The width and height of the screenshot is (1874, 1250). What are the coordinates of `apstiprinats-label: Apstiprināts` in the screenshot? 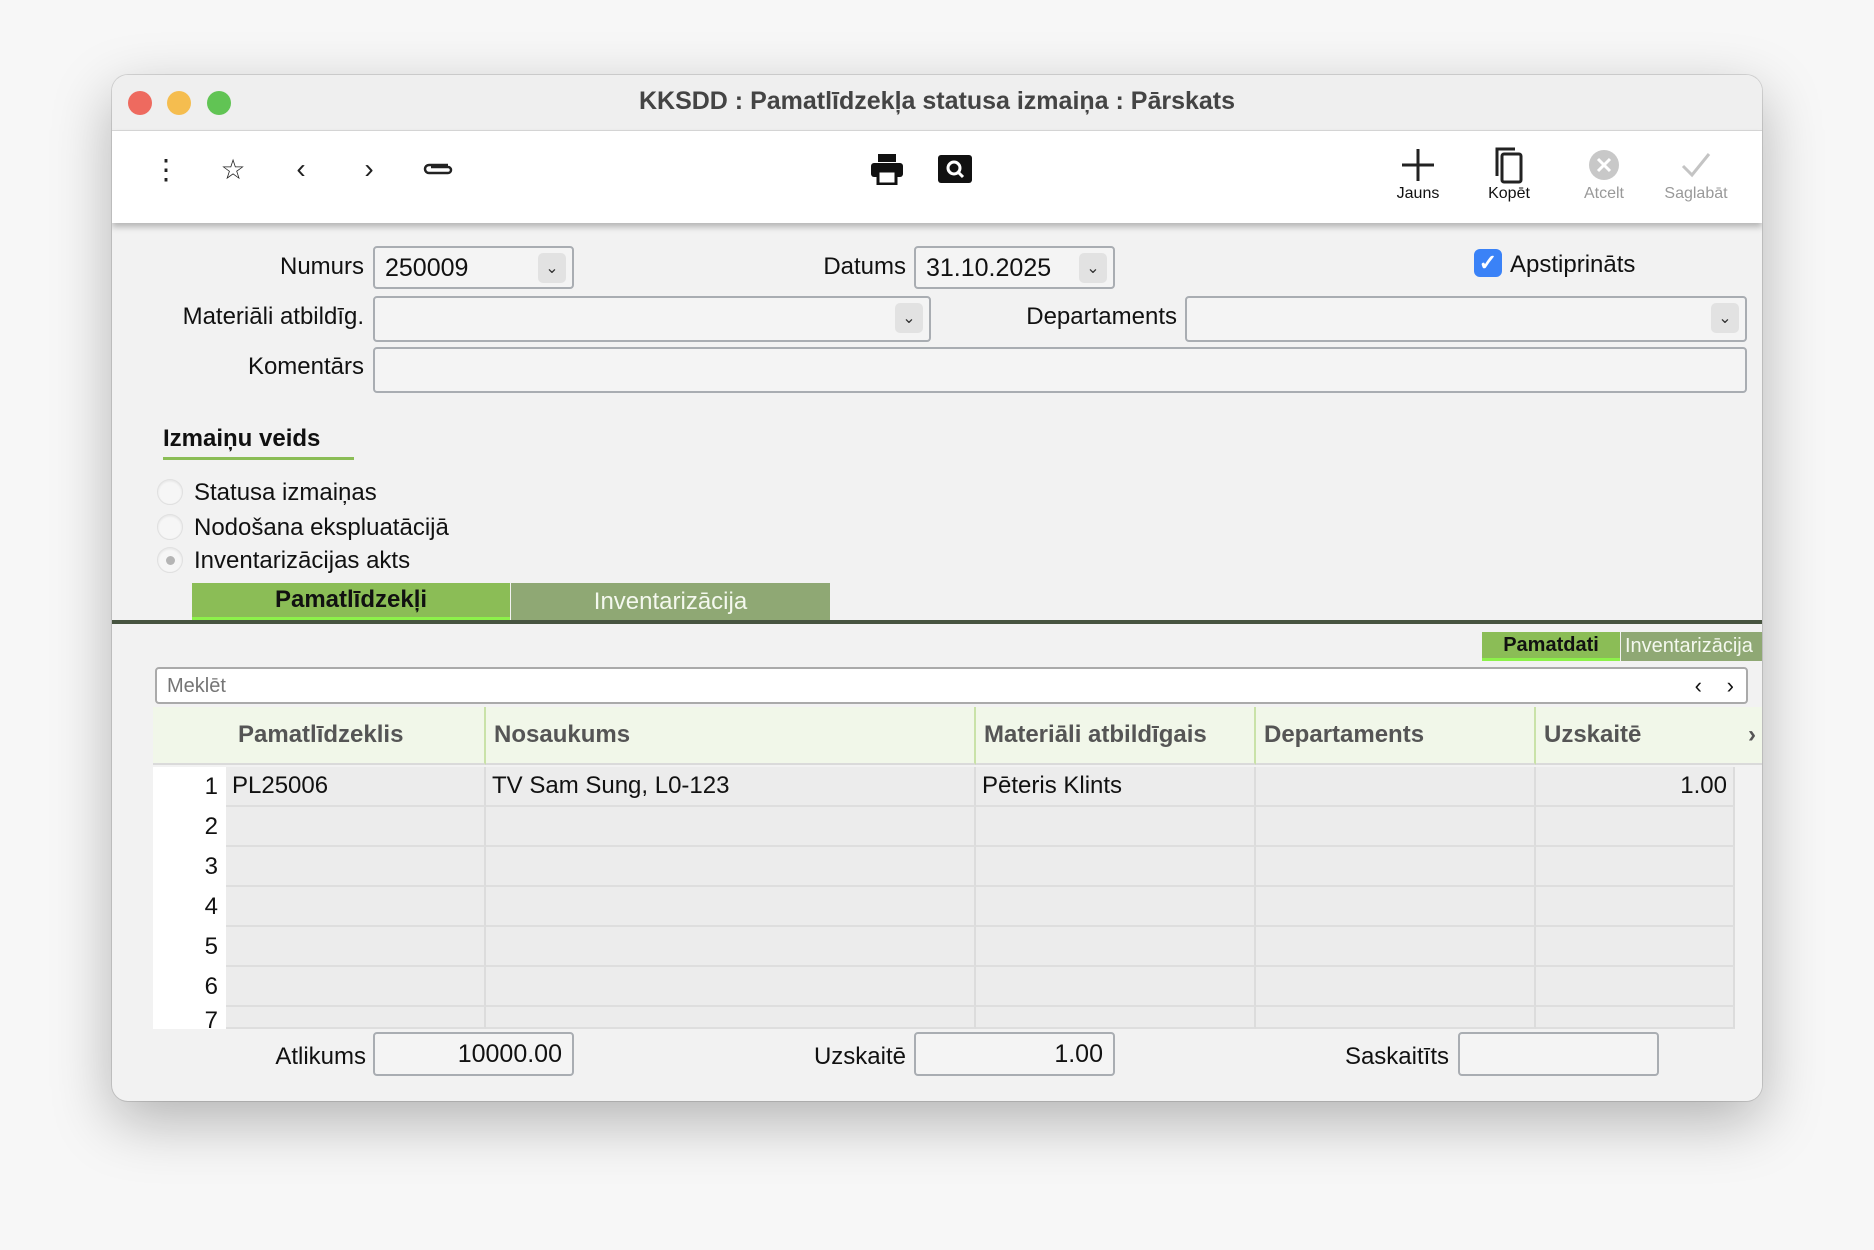 It's located at (1573, 264).